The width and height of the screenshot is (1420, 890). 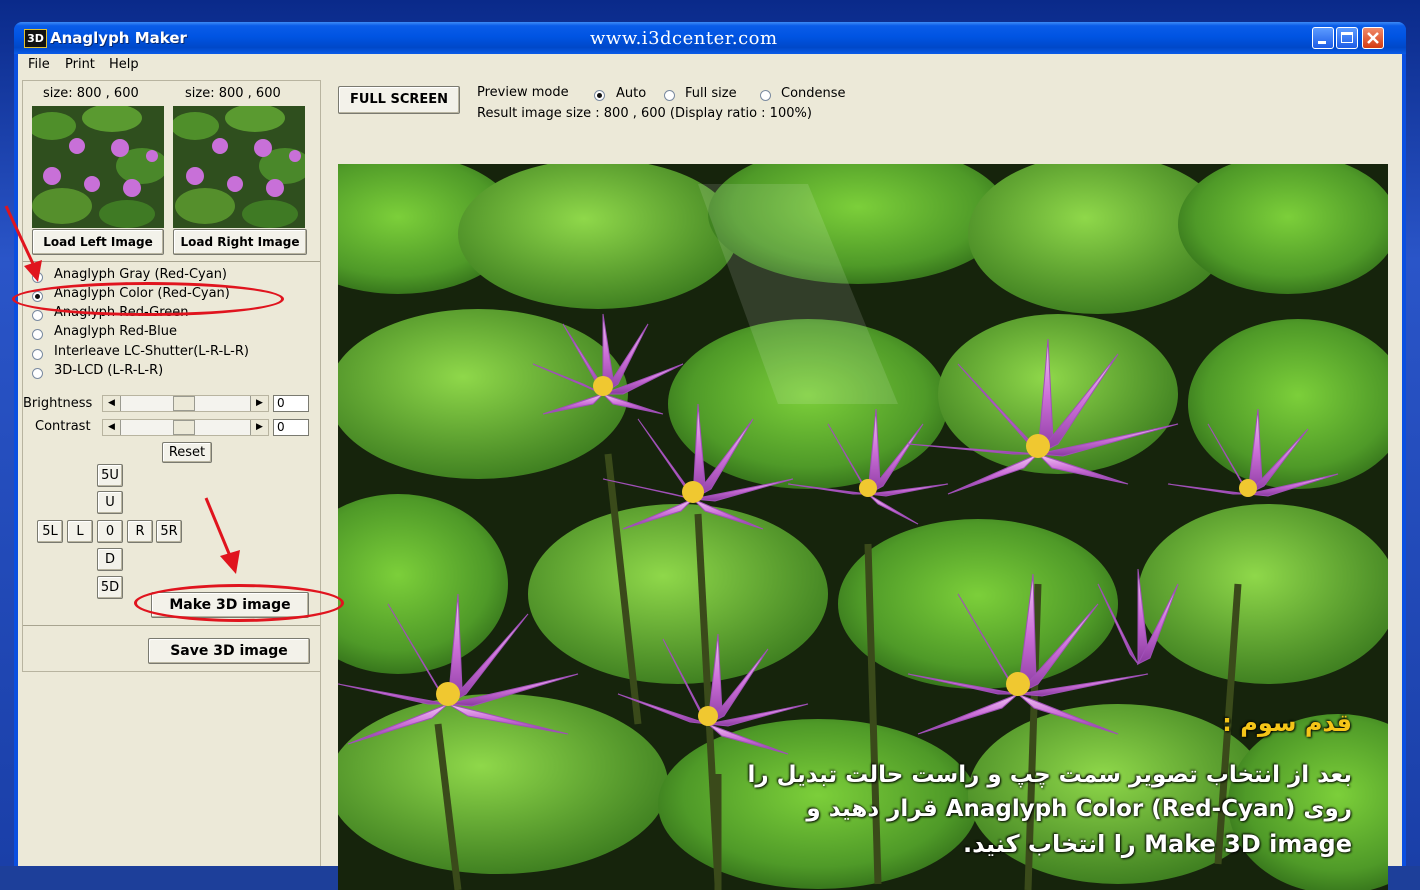 I want to click on nav-5u-button: 5U, so click(x=110, y=475).